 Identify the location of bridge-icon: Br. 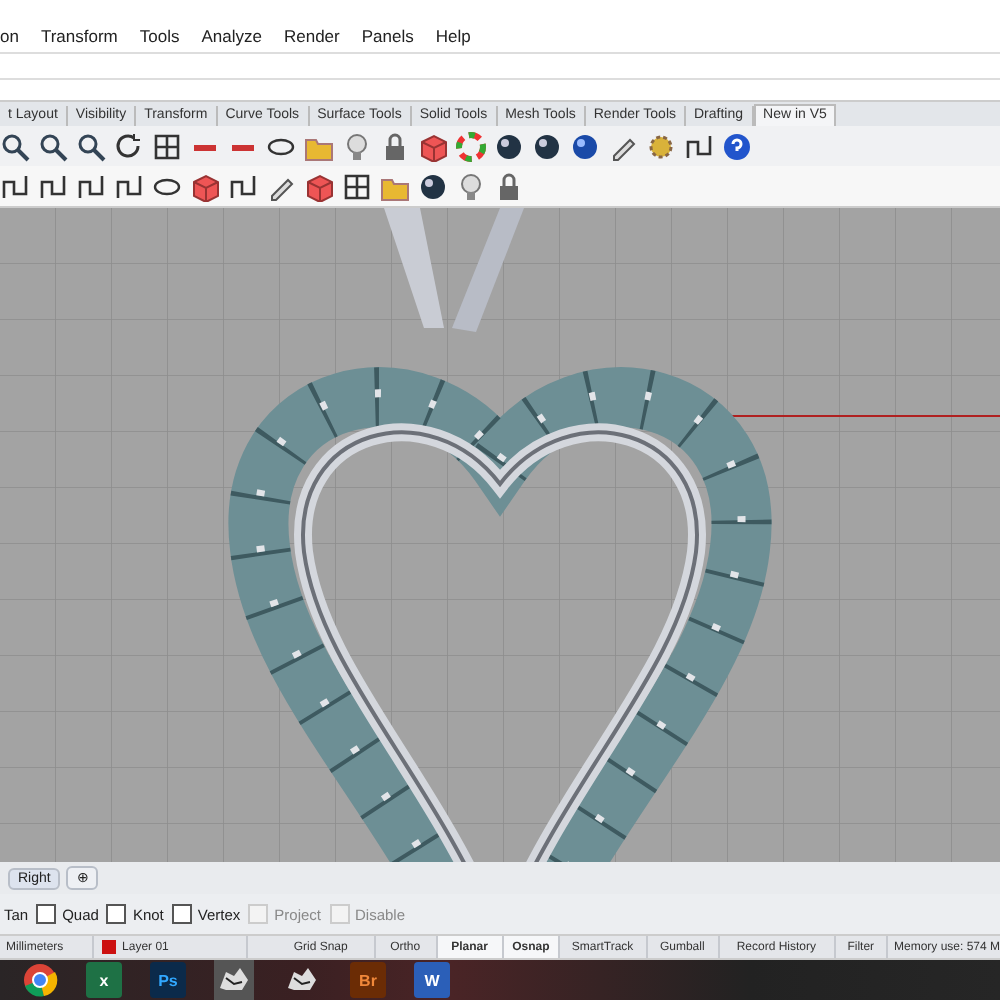
(368, 980).